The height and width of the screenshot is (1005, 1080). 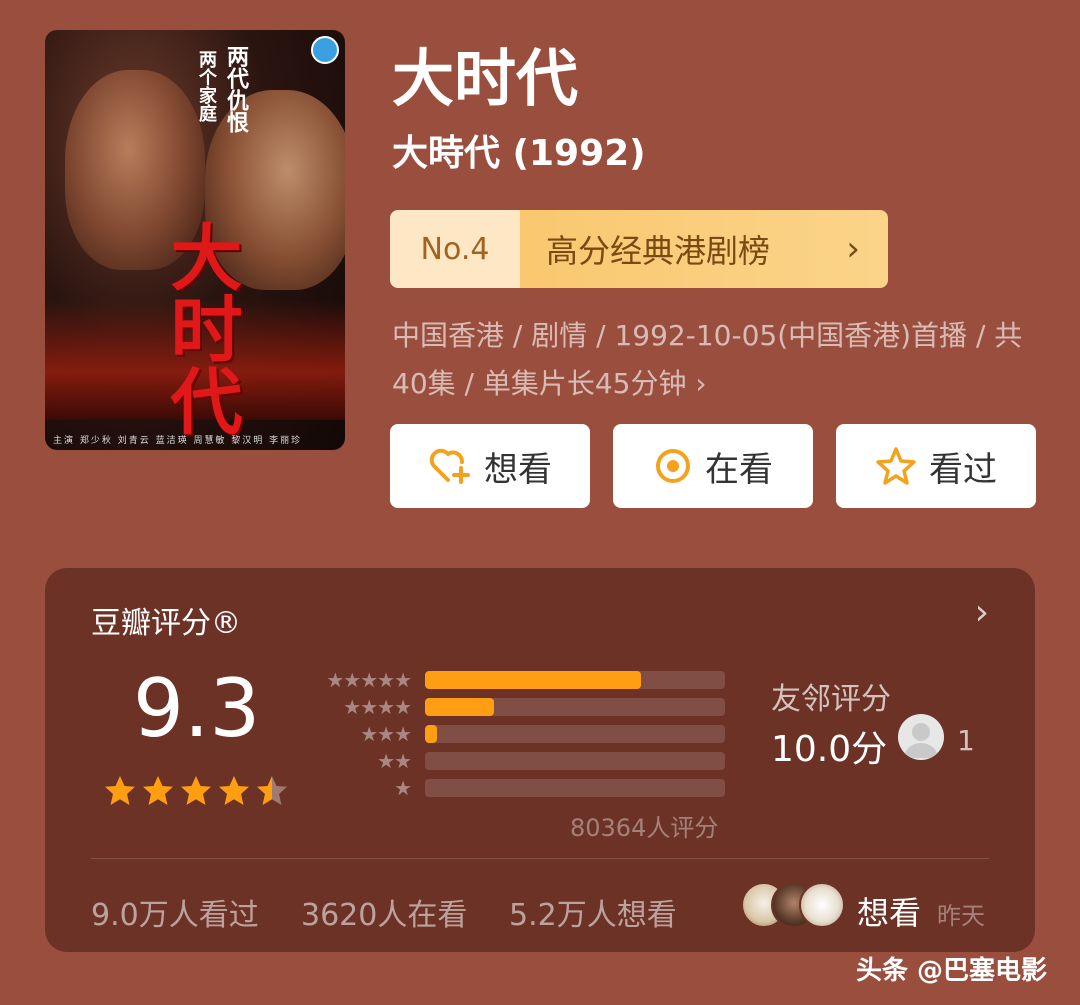 What do you see at coordinates (386, 733) in the screenshot?
I see `distribution-stars: ★★★` at bounding box center [386, 733].